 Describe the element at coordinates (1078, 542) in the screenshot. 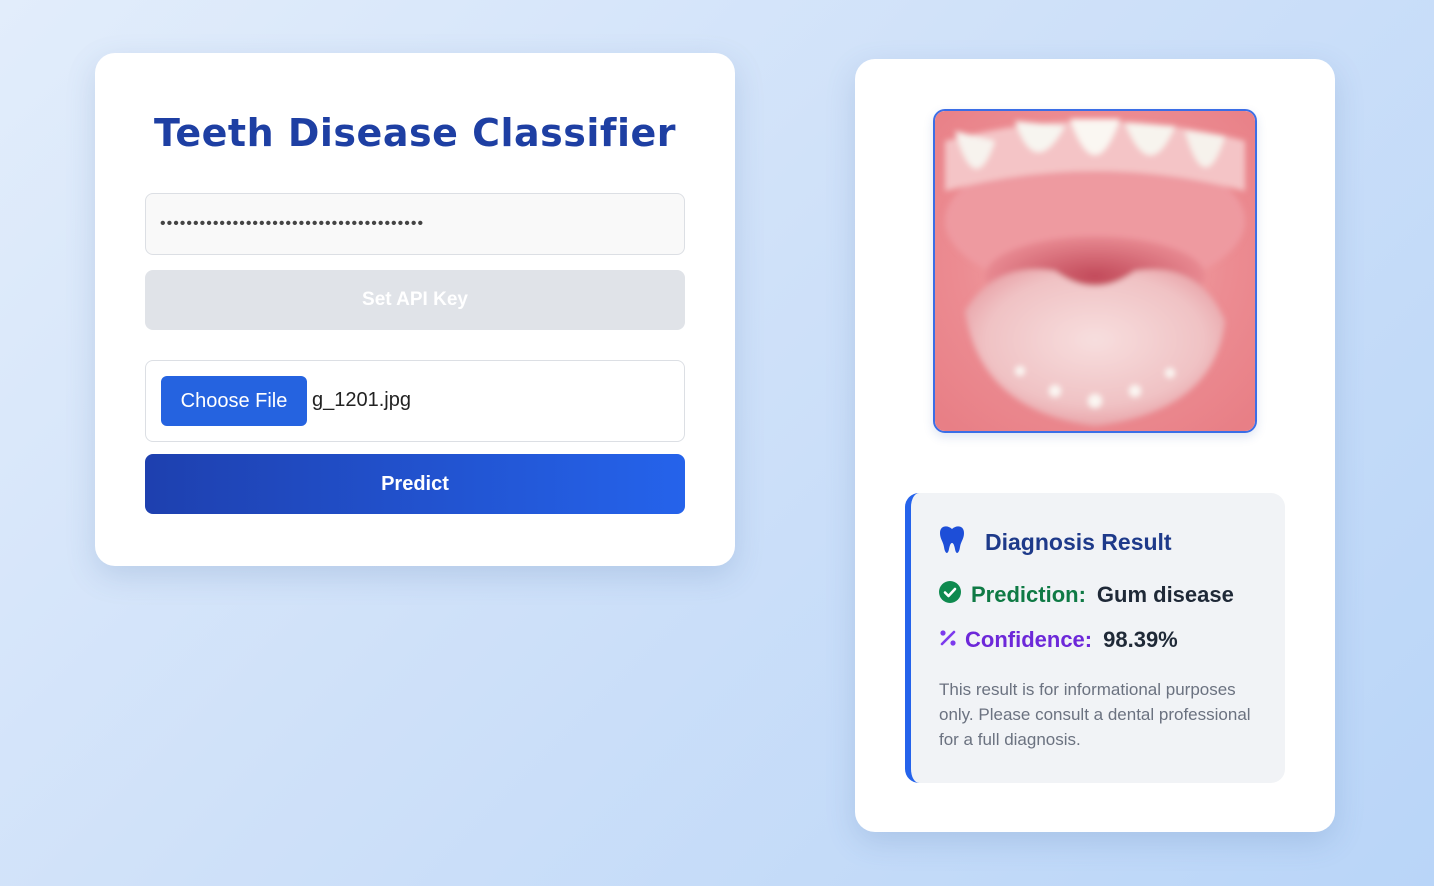

I see `result-title: Diagnosis Result` at that location.